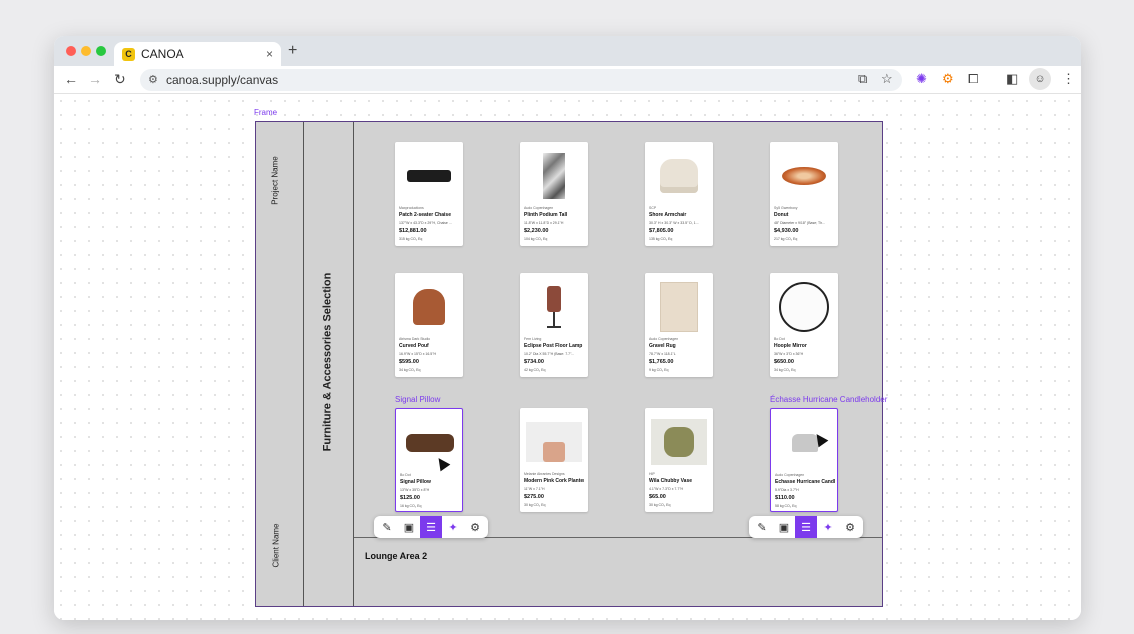 The image size is (1134, 634). Describe the element at coordinates (86, 51) in the screenshot. I see `minimize-window-button` at that location.